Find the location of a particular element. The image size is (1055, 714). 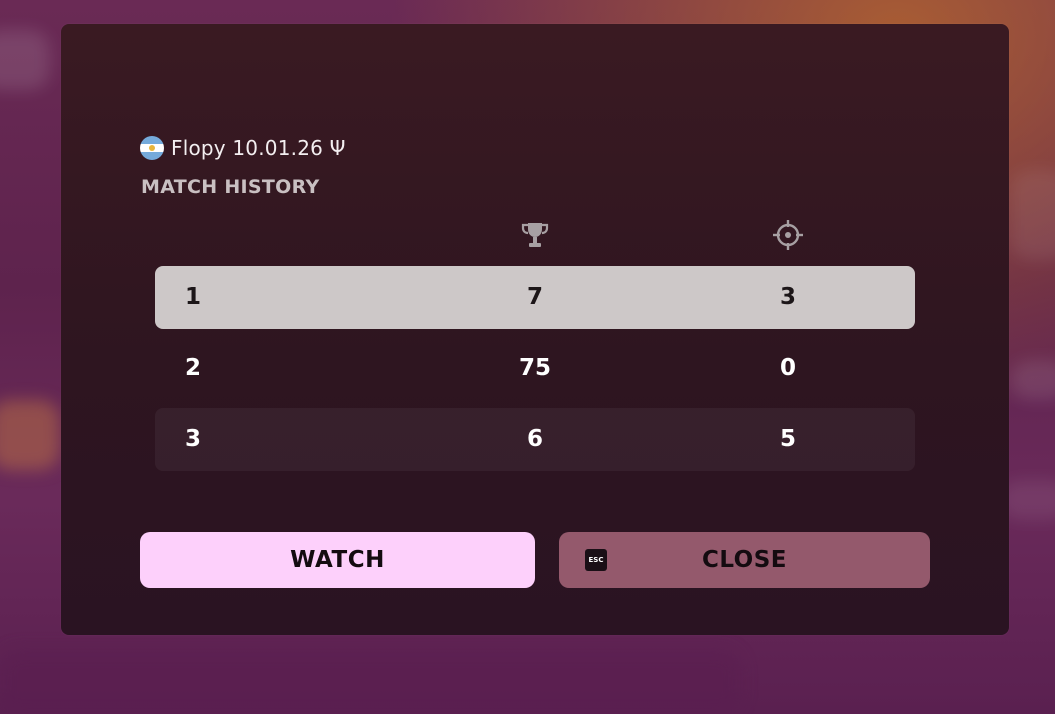

match-rank: 3 is located at coordinates (193, 439).